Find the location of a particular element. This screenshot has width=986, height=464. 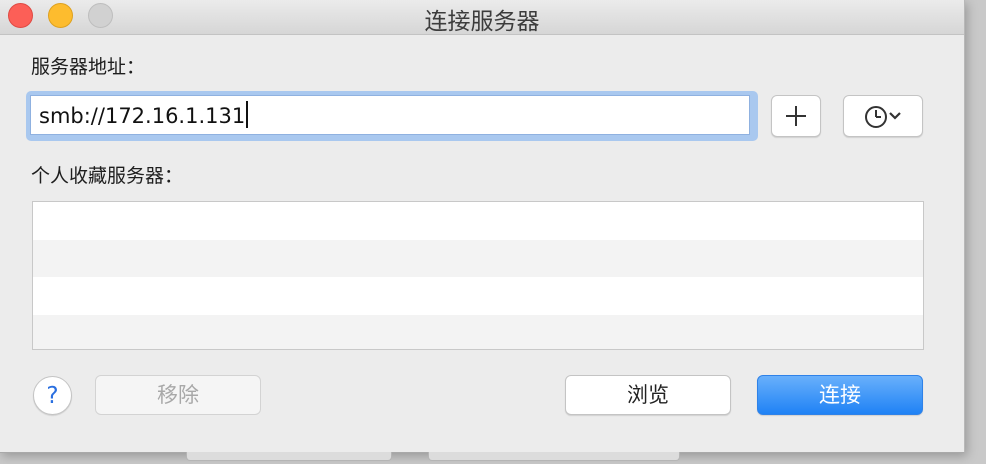

help-button: ? is located at coordinates (52, 395).